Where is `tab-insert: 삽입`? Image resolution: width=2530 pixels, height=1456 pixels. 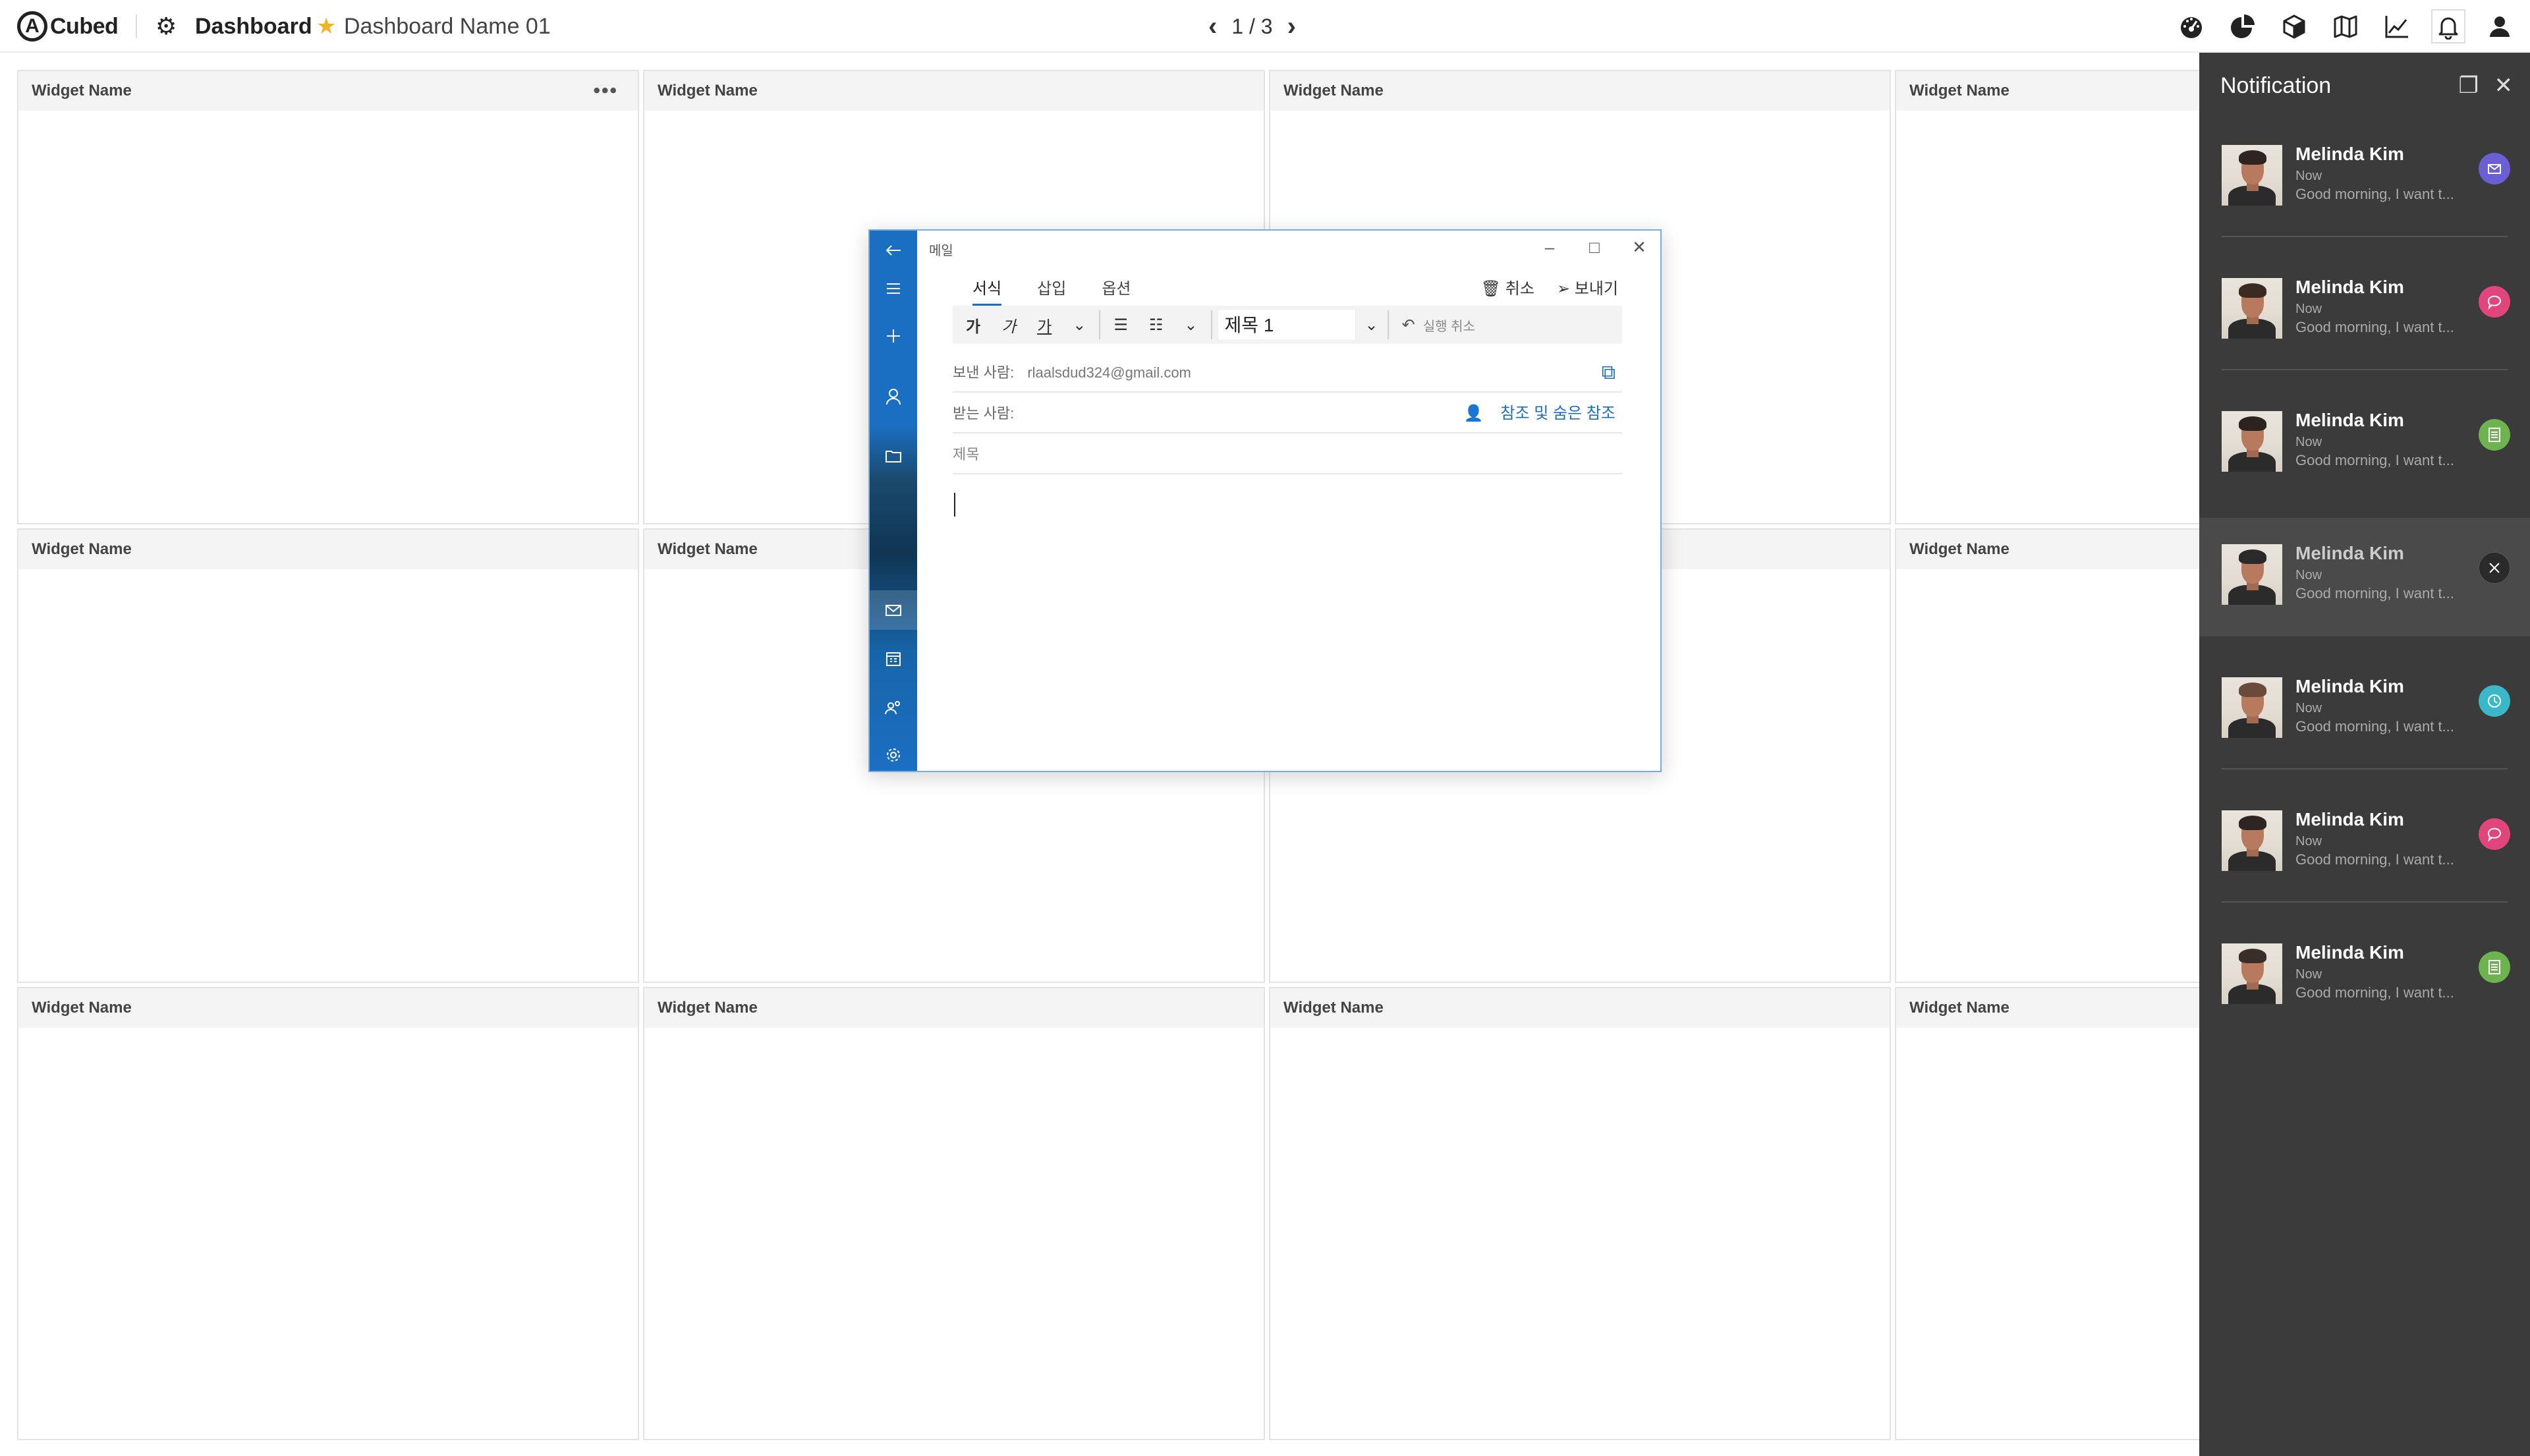 tab-insert: 삽입 is located at coordinates (1051, 291).